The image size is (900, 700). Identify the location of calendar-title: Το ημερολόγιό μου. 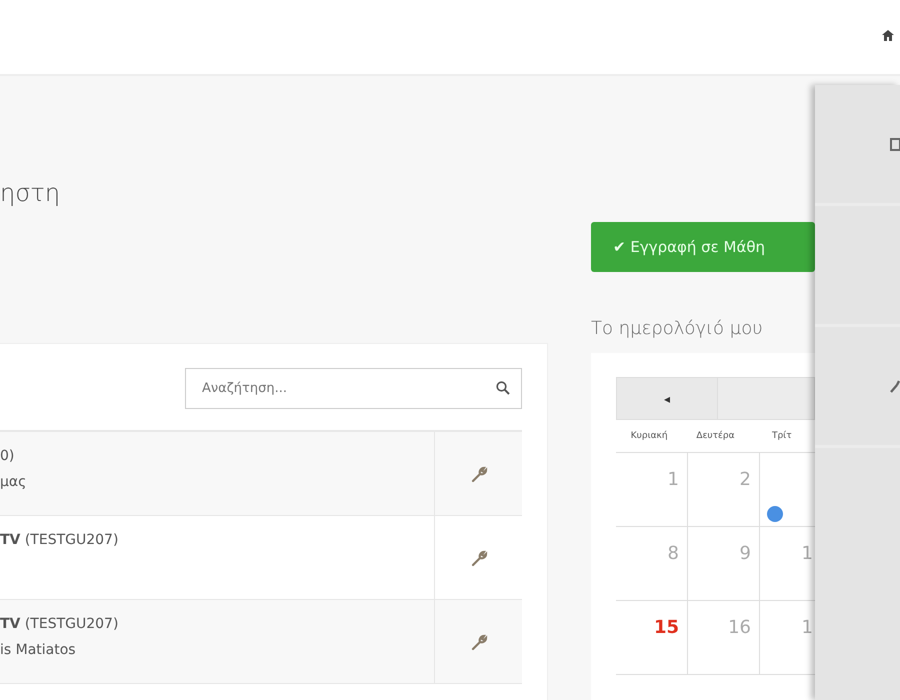
(677, 328).